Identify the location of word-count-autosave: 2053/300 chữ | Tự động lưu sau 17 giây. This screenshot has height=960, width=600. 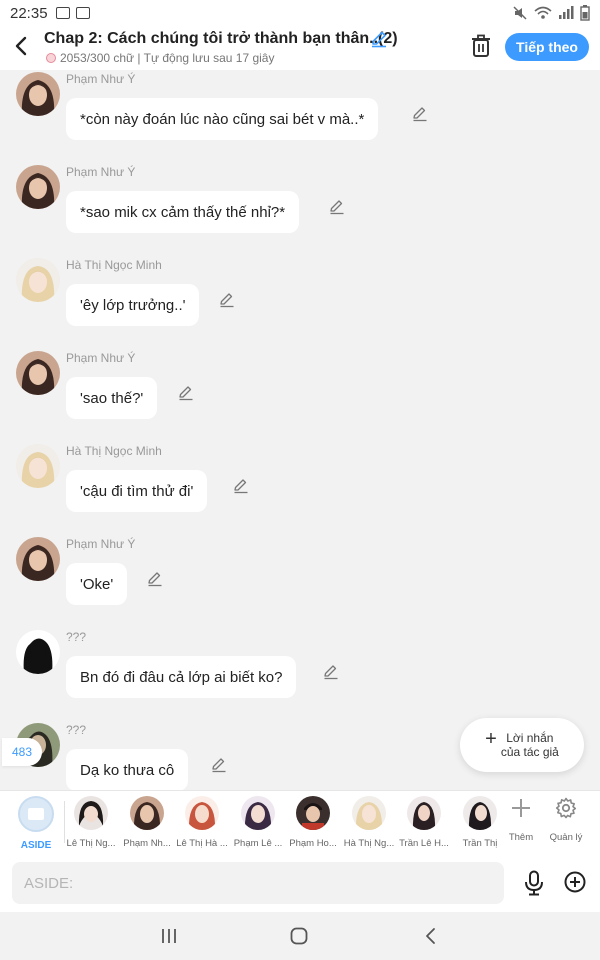
(167, 58).